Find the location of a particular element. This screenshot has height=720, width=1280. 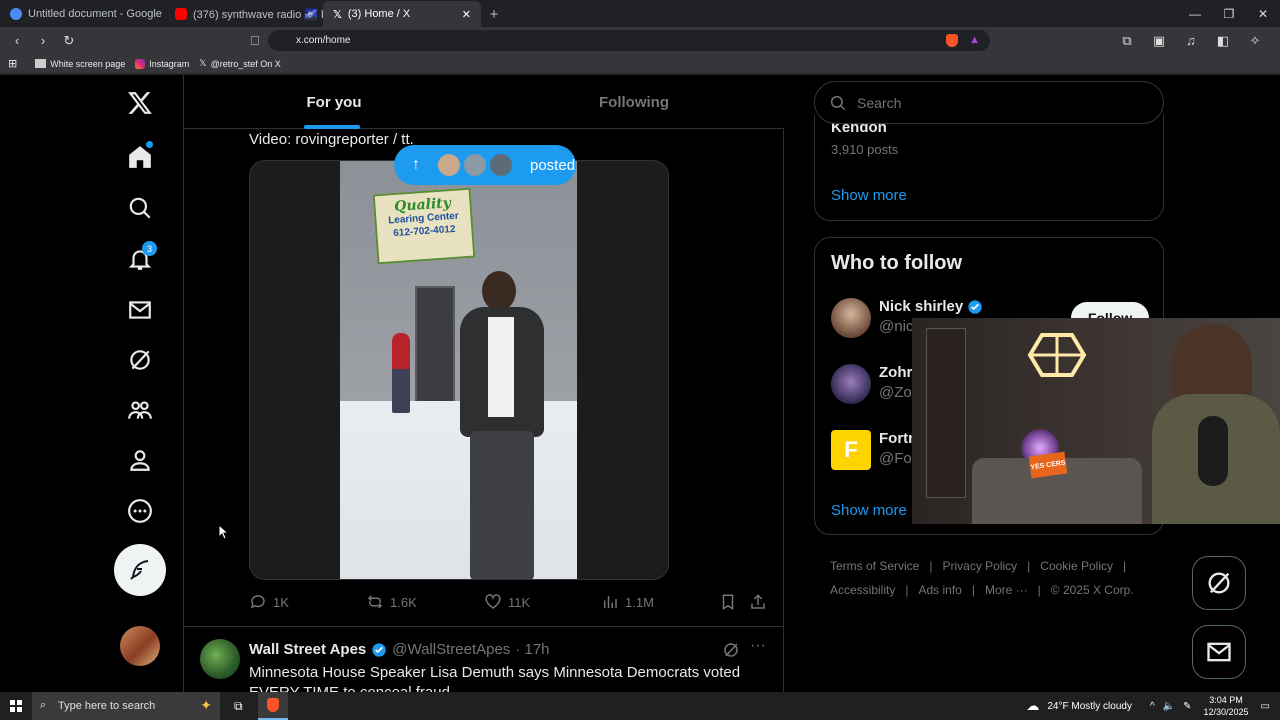

tab-x-home: 𝕏 (3) Home / X ✕ is located at coordinates (402, 14).